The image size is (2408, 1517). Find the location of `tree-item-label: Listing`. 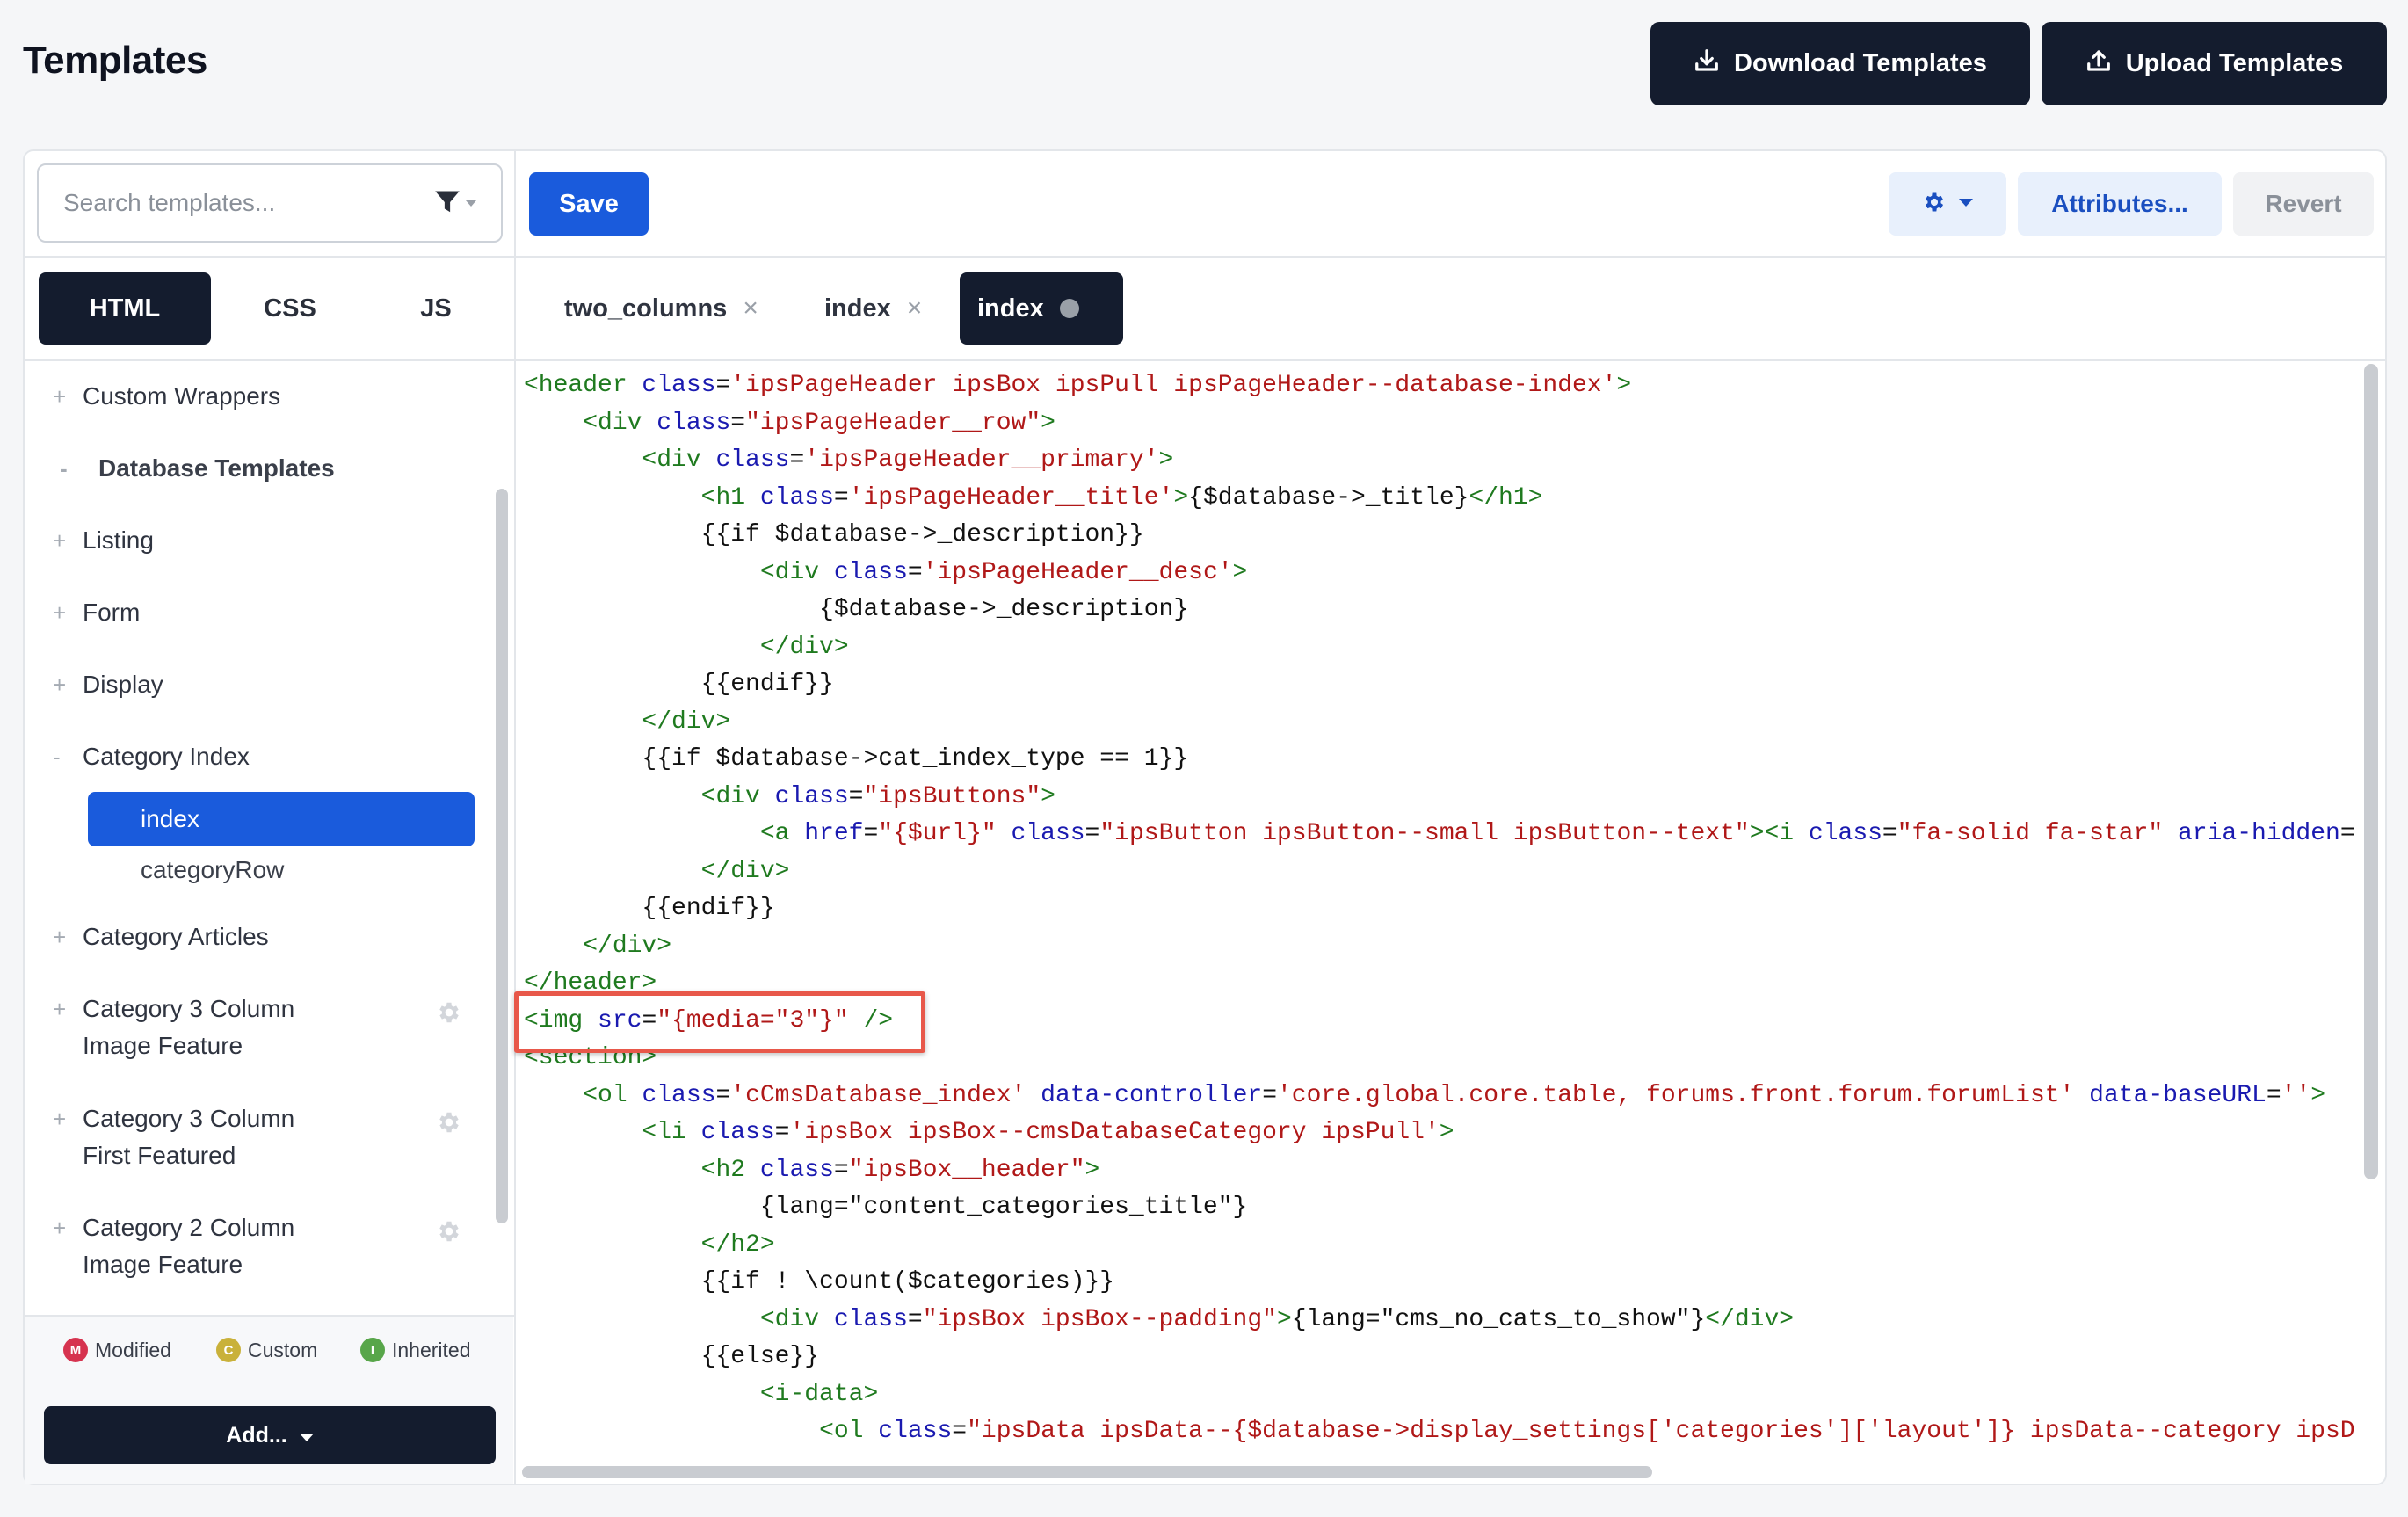

tree-item-label: Listing is located at coordinates (119, 540).